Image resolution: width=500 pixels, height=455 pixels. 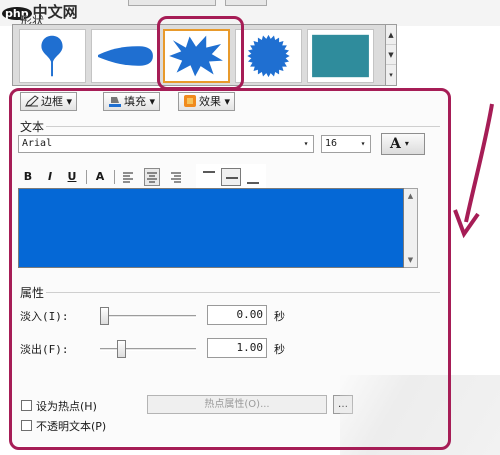 I want to click on top-button-right, so click(x=246, y=3).